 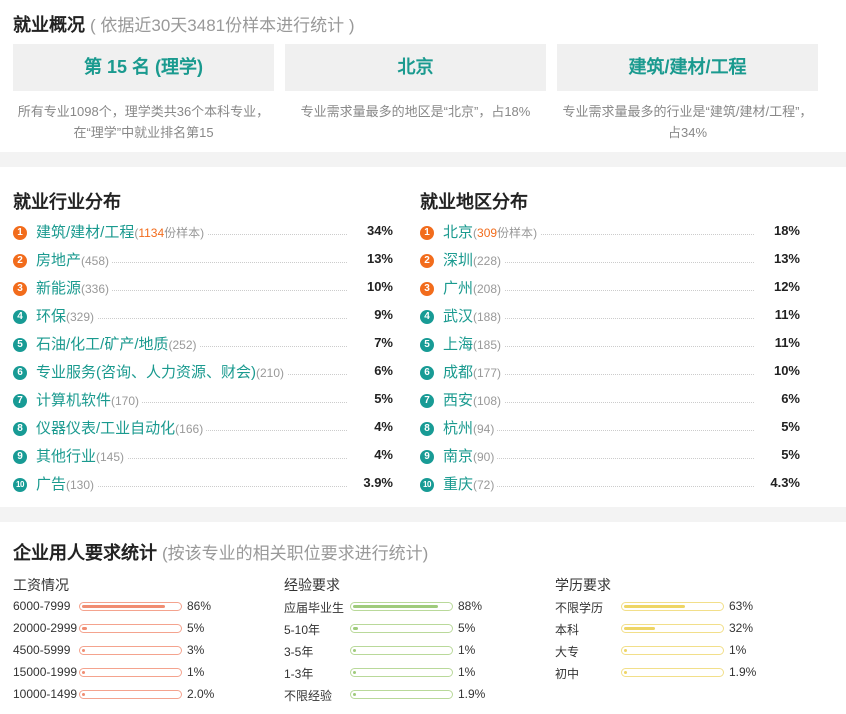 I want to click on industry-name-link: 专业服务(咨询、人力资源、财会)(210), so click(x=162, y=371).